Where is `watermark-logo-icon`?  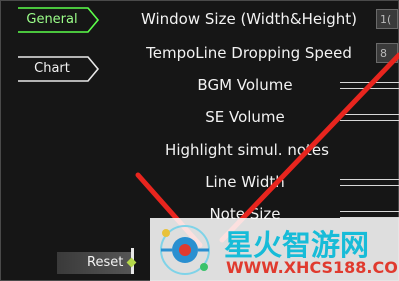
watermark-logo-icon is located at coordinates (185, 250).